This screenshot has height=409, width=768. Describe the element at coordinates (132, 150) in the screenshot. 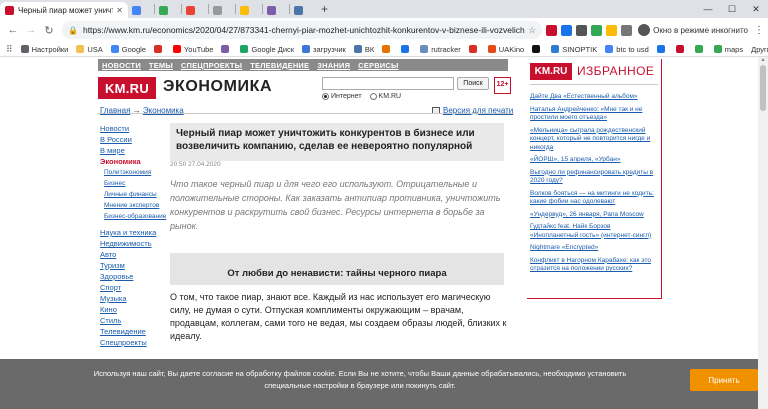

I see `left-nav-item: В мире` at that location.